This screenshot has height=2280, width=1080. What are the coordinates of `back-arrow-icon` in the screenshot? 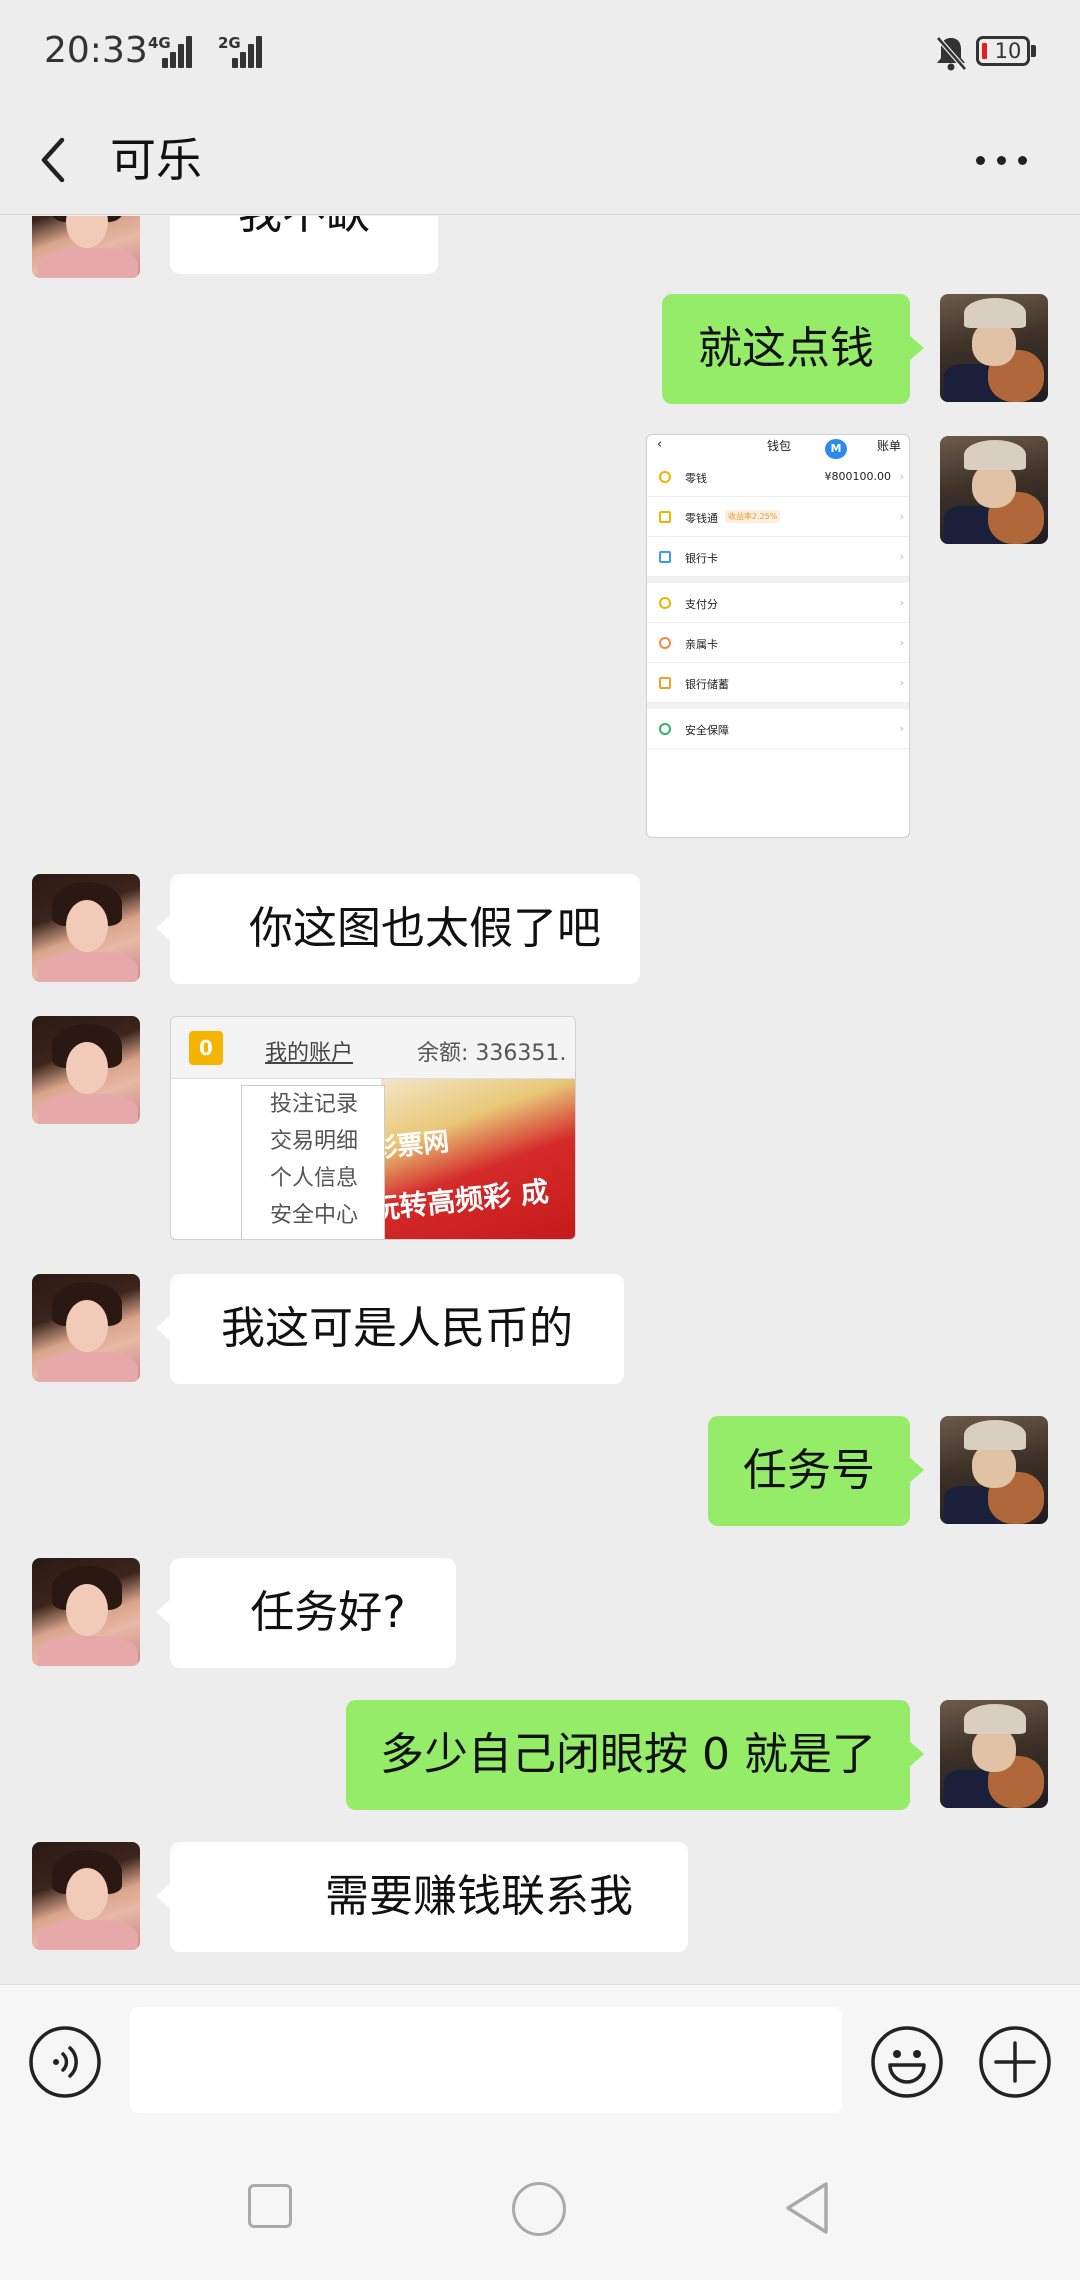 It's located at (54, 160).